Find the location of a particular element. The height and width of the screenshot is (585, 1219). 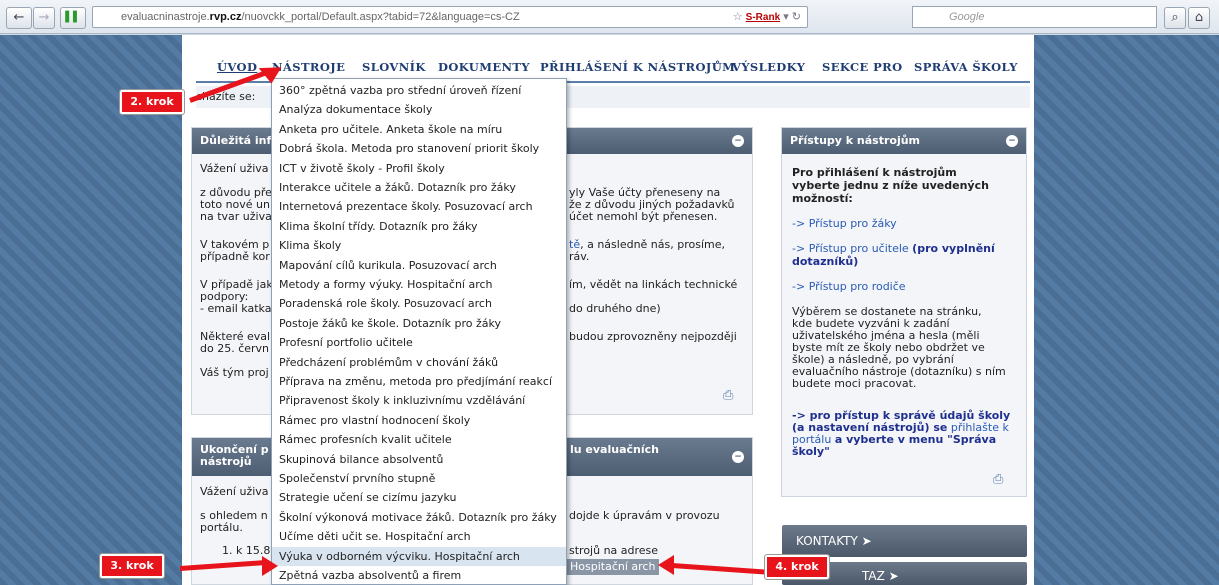

p1-l4c: - email katka is located at coordinates (236, 308).